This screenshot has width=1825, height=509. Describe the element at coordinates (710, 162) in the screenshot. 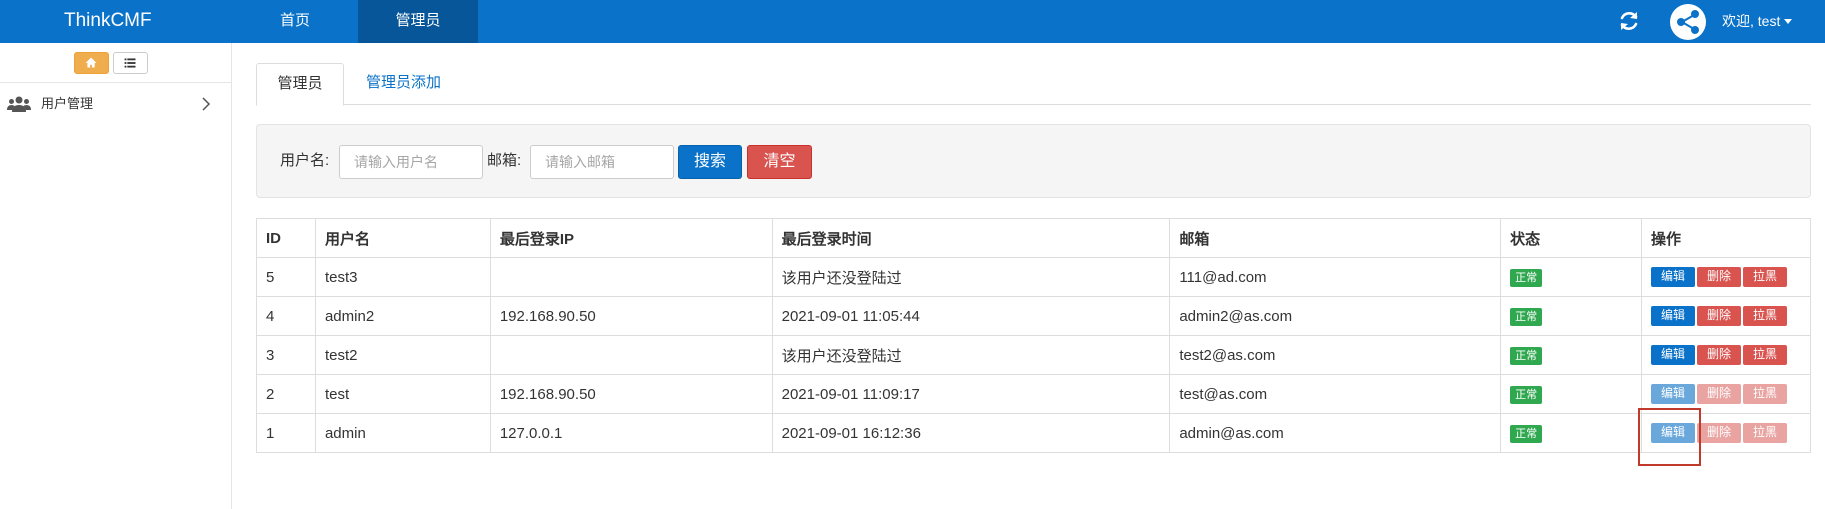

I see `search-button: 搜索` at that location.